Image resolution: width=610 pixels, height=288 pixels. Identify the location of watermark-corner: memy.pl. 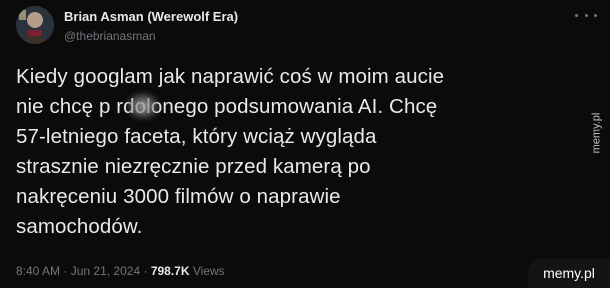
(569, 273).